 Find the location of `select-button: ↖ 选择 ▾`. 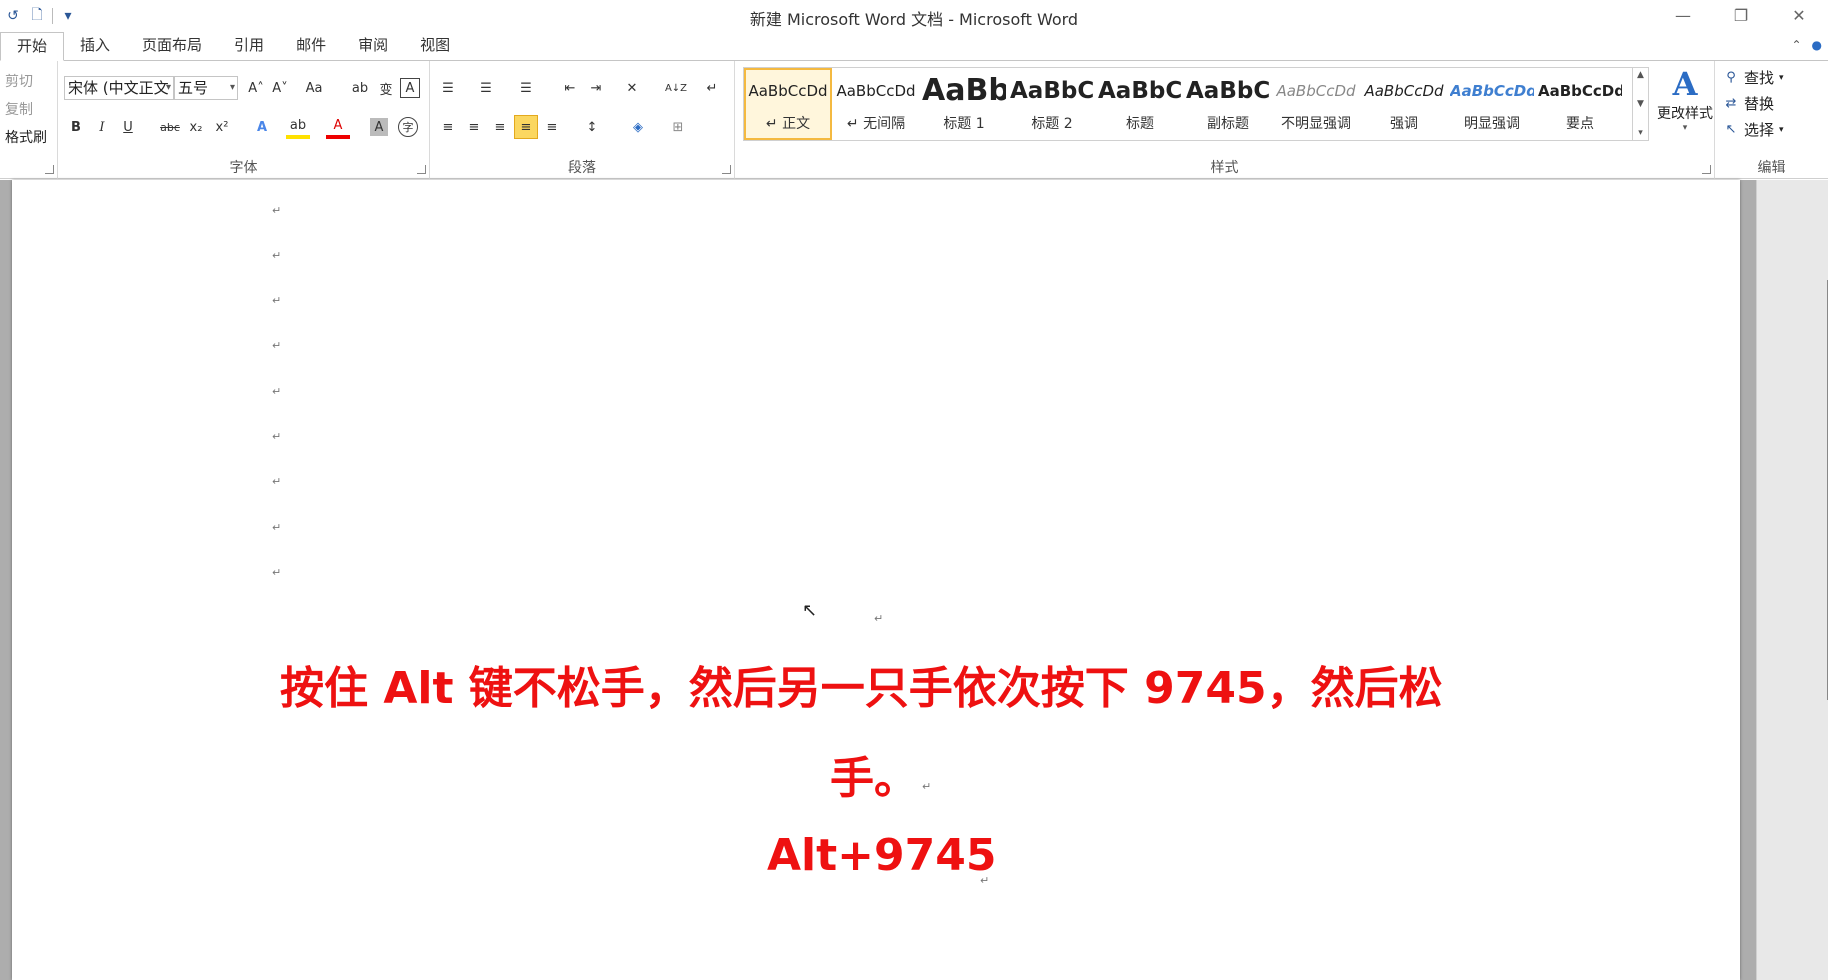

select-button: ↖ 选择 ▾ is located at coordinates (1753, 129).